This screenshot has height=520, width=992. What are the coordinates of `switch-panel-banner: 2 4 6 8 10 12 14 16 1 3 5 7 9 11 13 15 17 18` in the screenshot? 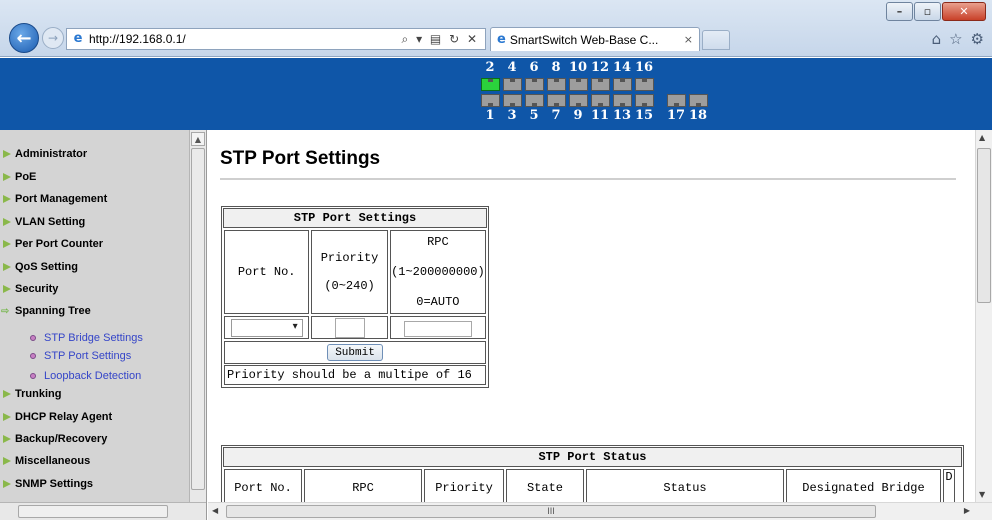 It's located at (496, 94).